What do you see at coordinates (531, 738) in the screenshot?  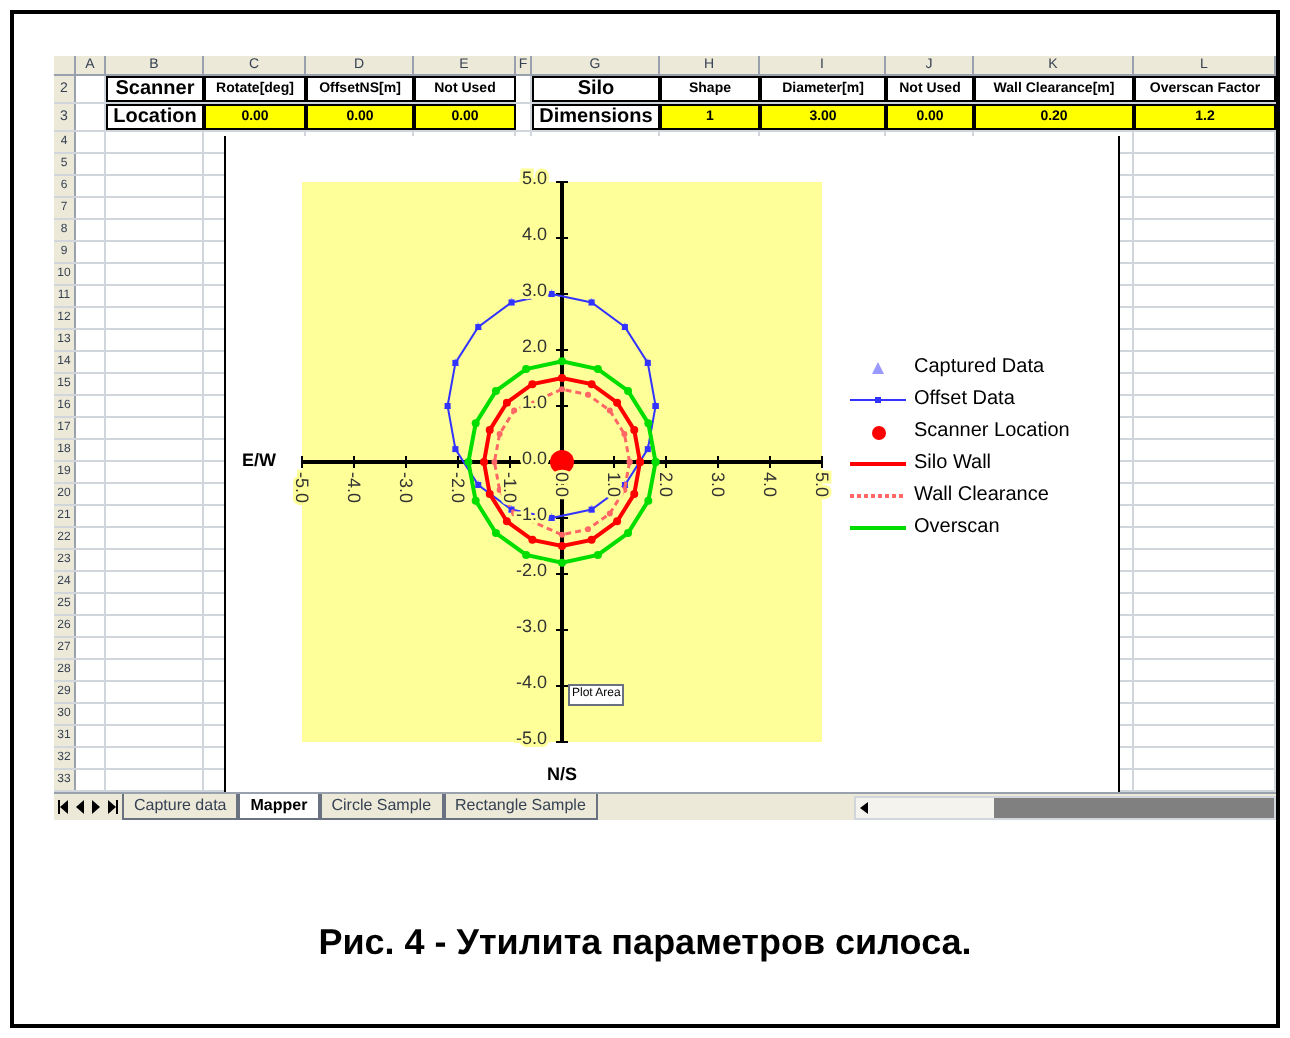 I see `y-tick-label: -5.0` at bounding box center [531, 738].